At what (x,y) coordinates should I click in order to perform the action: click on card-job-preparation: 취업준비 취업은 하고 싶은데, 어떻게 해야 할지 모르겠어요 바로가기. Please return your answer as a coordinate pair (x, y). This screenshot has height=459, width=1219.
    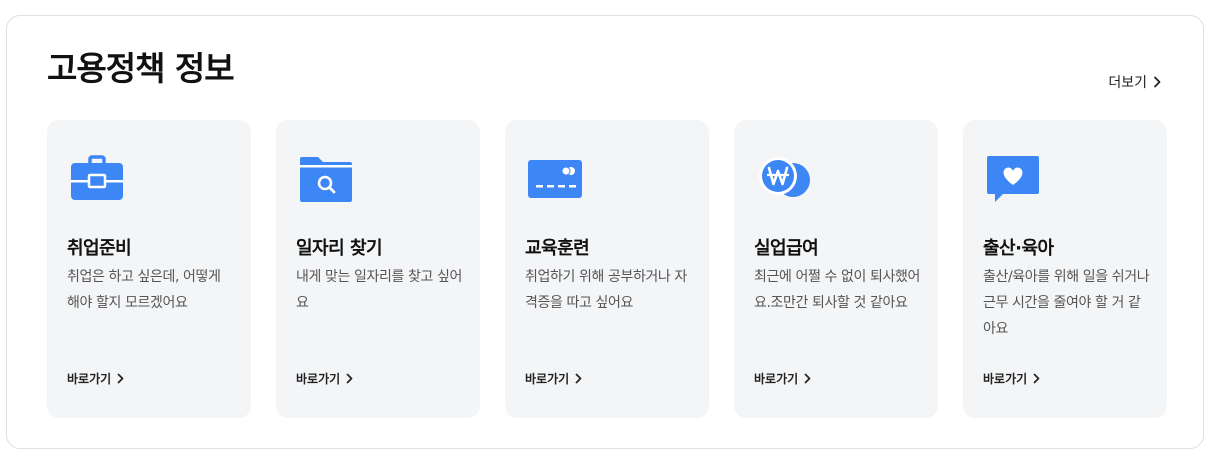
    Looking at the image, I should click on (149, 269).